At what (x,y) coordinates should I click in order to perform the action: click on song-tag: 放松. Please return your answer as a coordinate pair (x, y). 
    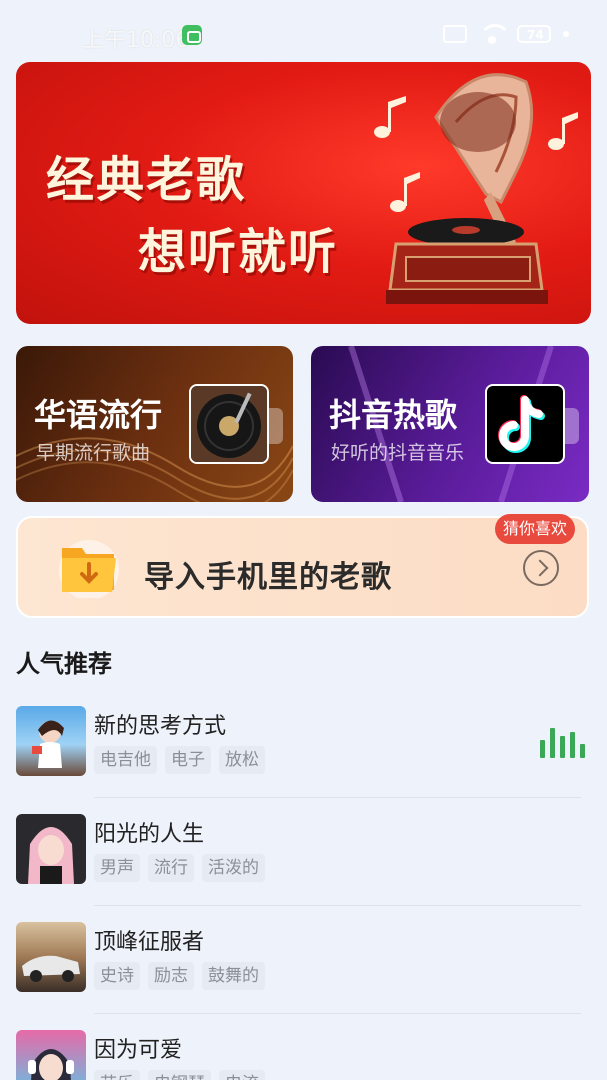
    Looking at the image, I should click on (242, 760).